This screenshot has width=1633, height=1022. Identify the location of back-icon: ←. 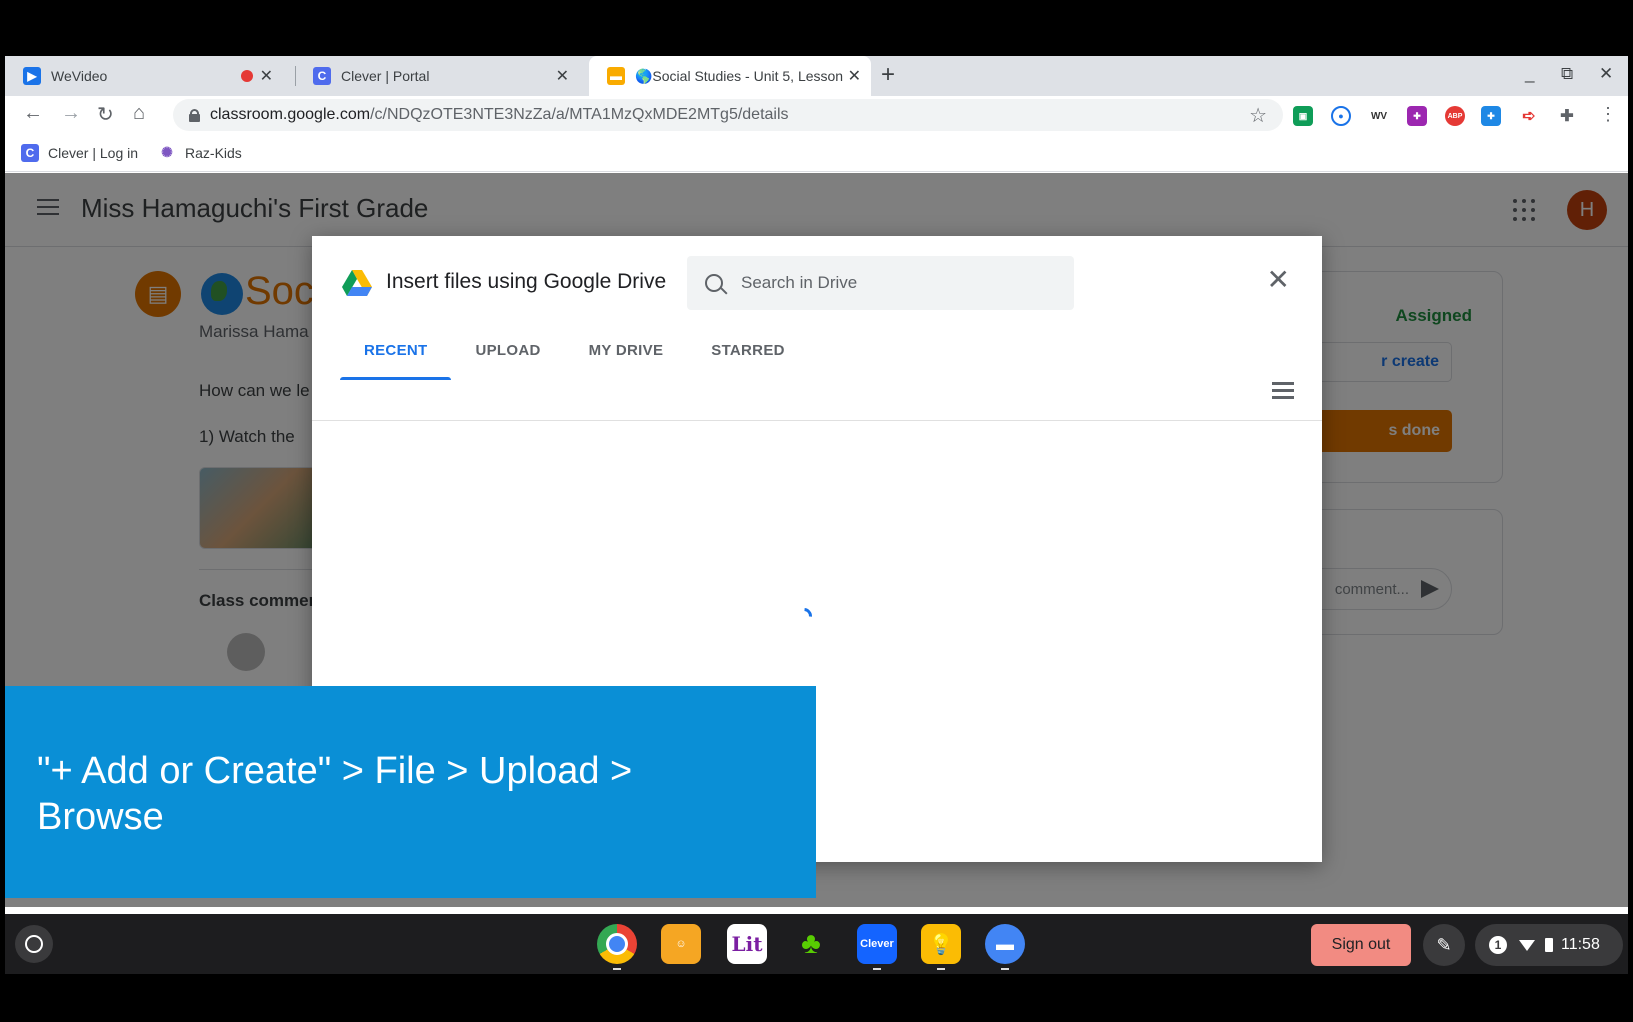
(33, 113).